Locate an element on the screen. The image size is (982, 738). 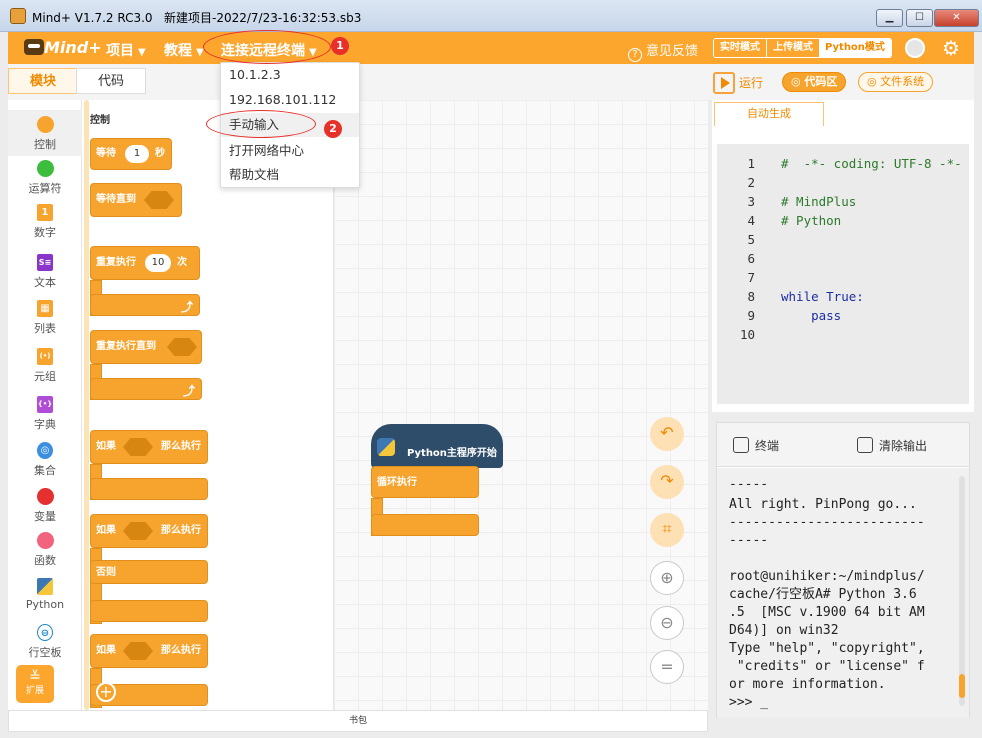
reset-zoom-icon: = is located at coordinates (667, 667).